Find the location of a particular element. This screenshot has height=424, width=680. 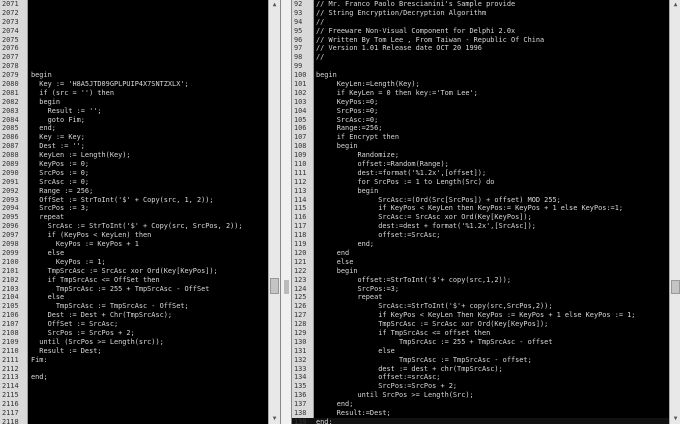

code-line: 2073 is located at coordinates (134, 22).